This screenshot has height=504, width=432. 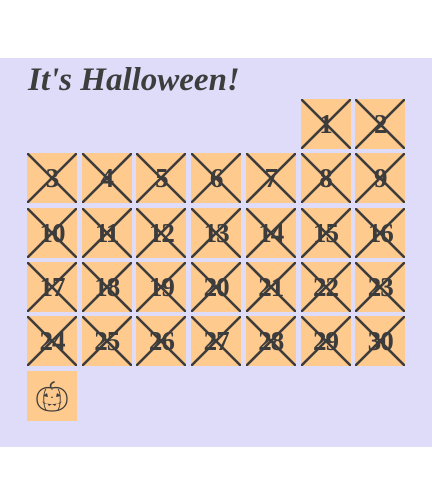 I want to click on day-number: 20, so click(x=216, y=286).